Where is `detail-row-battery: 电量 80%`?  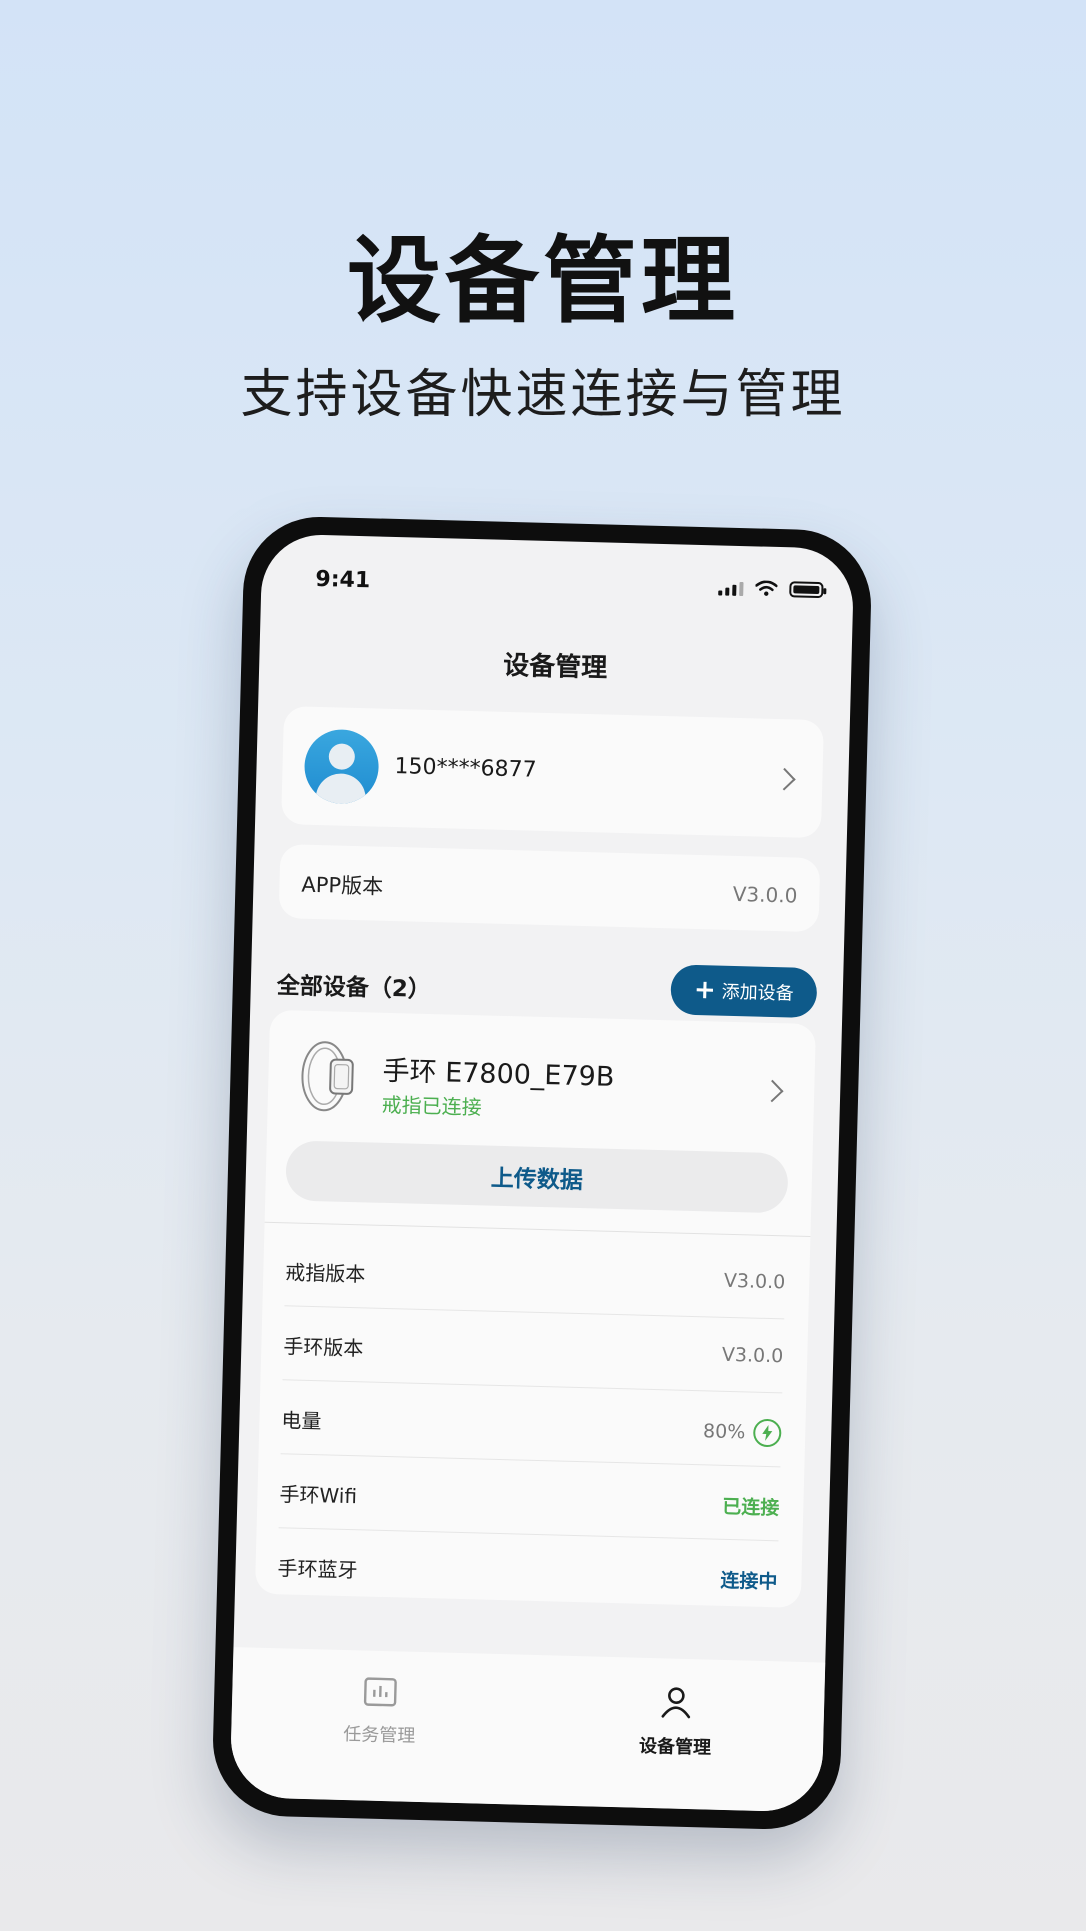
detail-row-battery: 电量 80% is located at coordinates (531, 1424).